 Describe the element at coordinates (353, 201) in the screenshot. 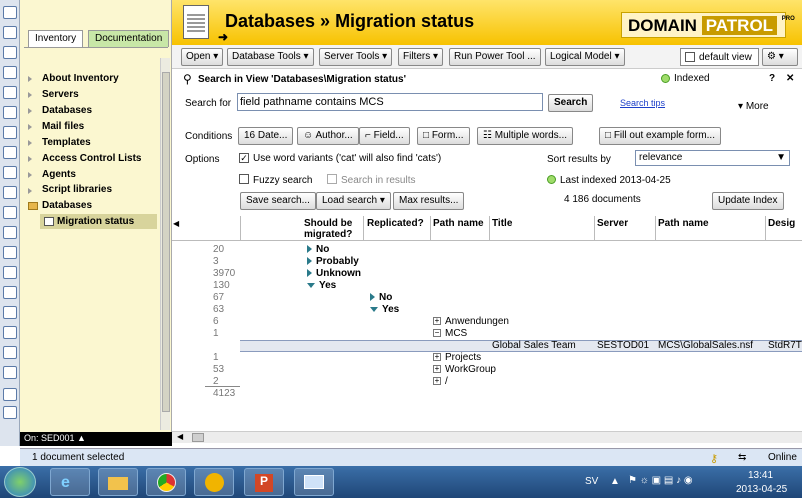

I see `load-search-menu: Load search ▾` at that location.